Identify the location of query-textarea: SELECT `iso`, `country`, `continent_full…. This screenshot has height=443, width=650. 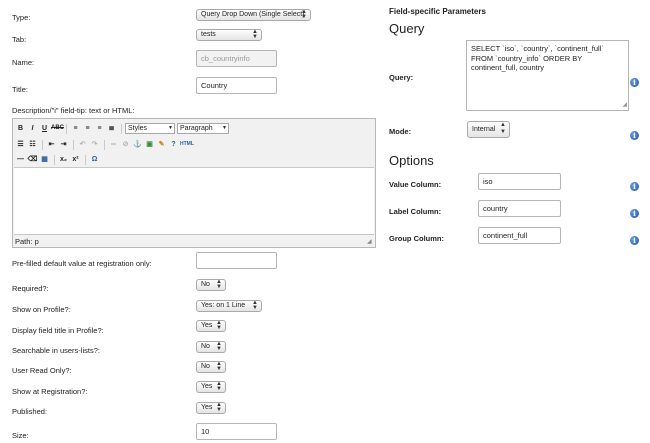
(547, 75).